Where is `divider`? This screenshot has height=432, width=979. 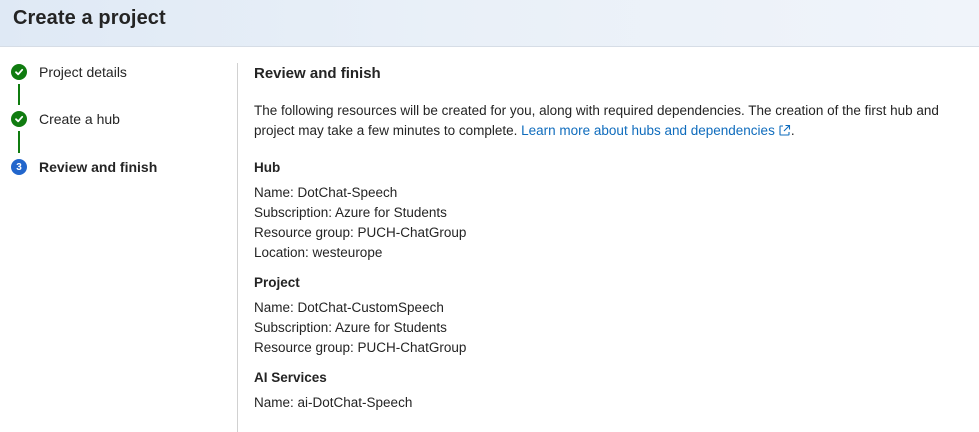 divider is located at coordinates (237, 247).